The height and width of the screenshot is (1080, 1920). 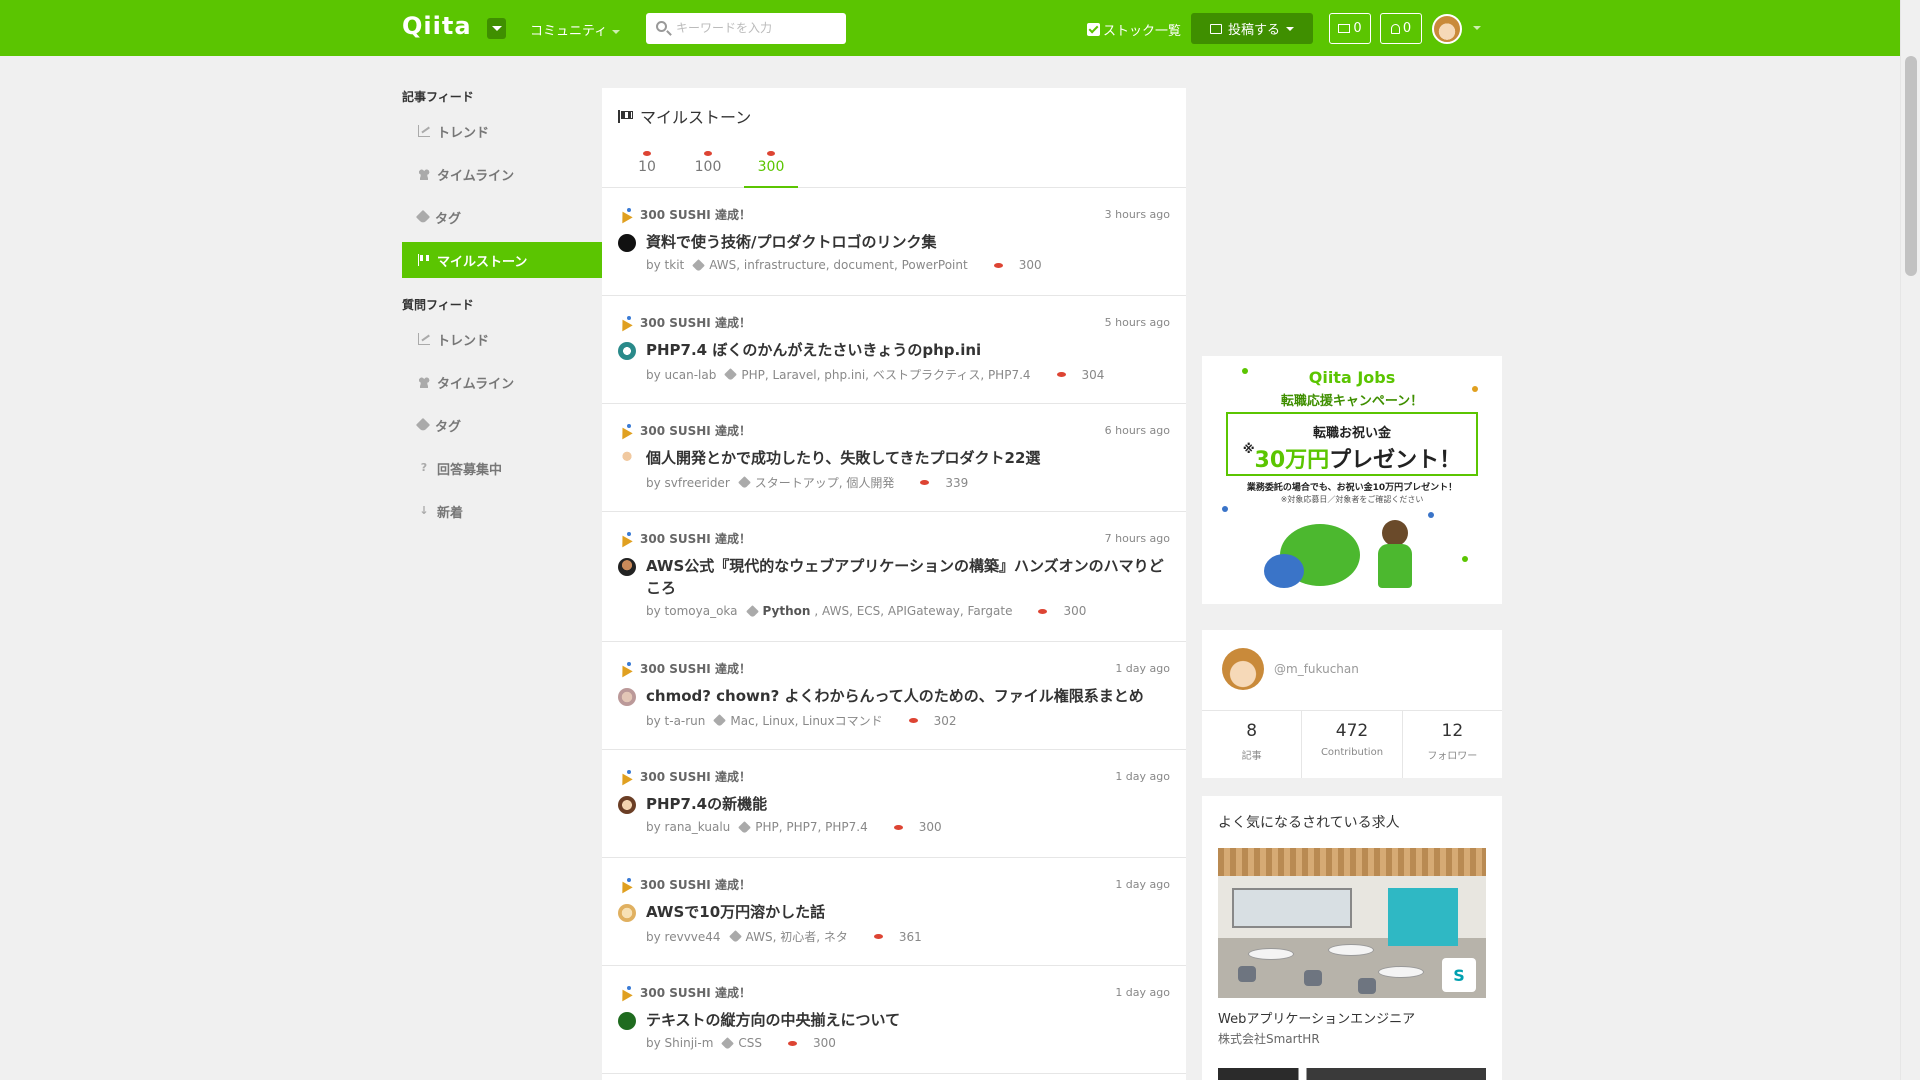 I want to click on search-box, so click(x=746, y=28).